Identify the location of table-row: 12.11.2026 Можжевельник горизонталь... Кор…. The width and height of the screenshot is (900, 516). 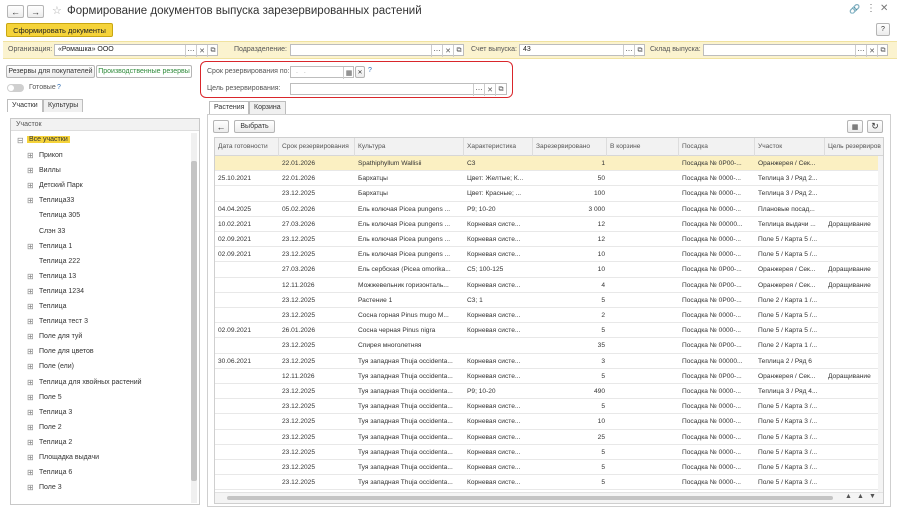
(546, 285).